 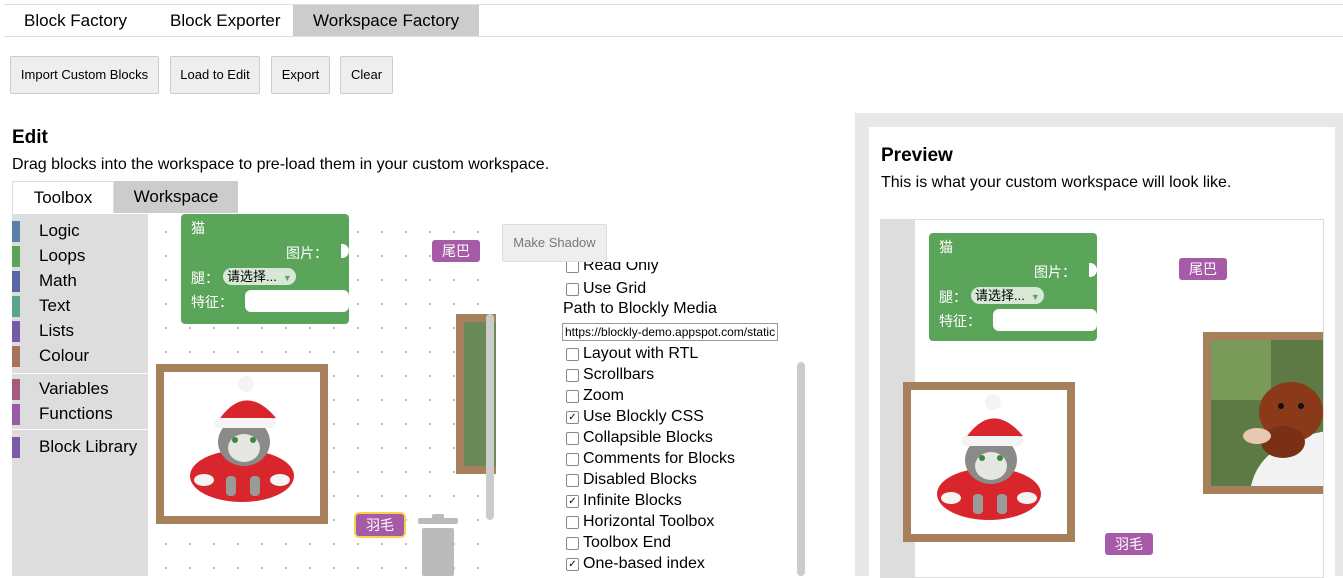 I want to click on edit-title: Edit, so click(x=30, y=137).